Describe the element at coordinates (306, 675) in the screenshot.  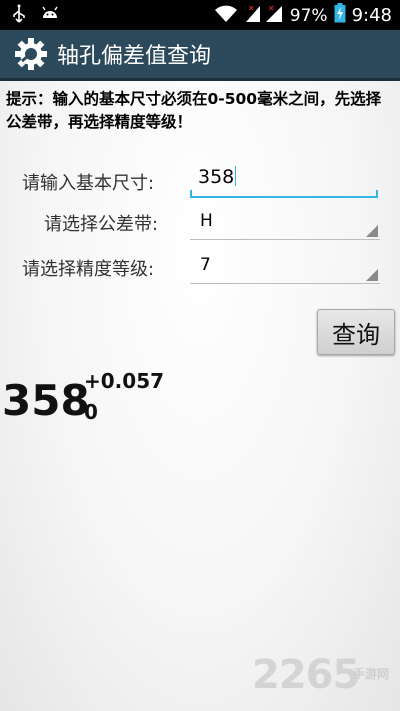
I see `watermark-number: 2265` at that location.